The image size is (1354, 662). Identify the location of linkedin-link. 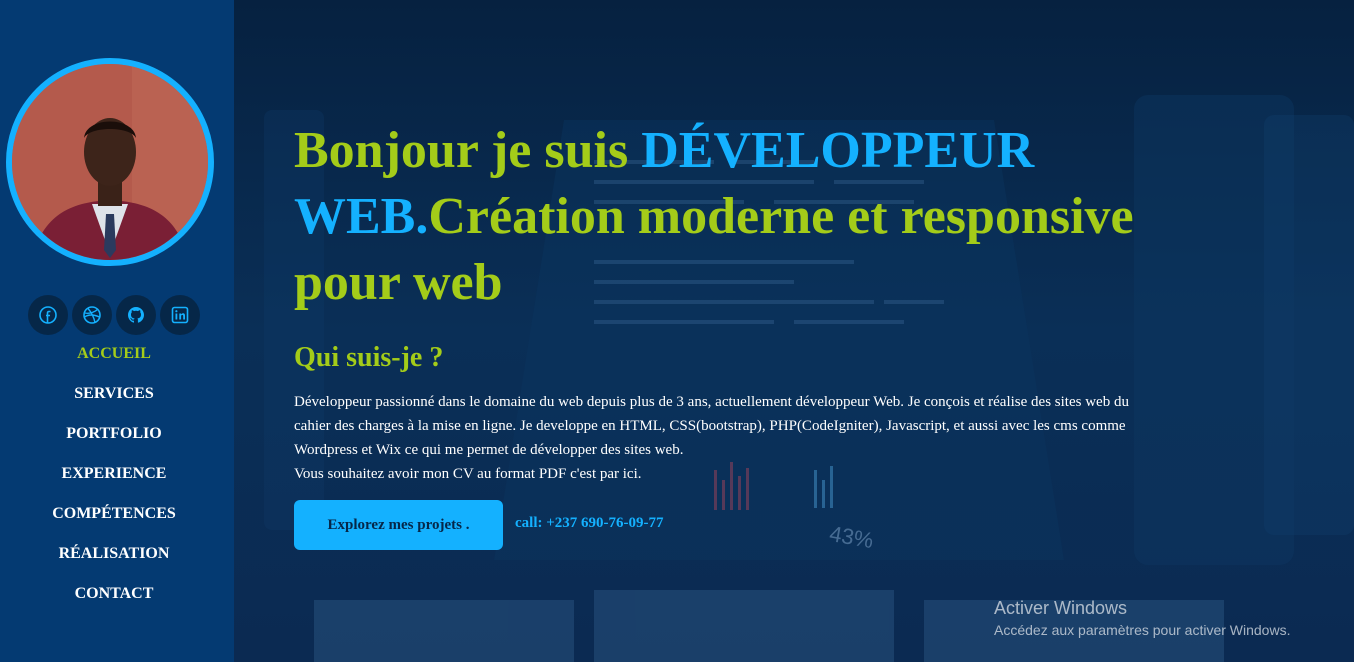
(180, 315).